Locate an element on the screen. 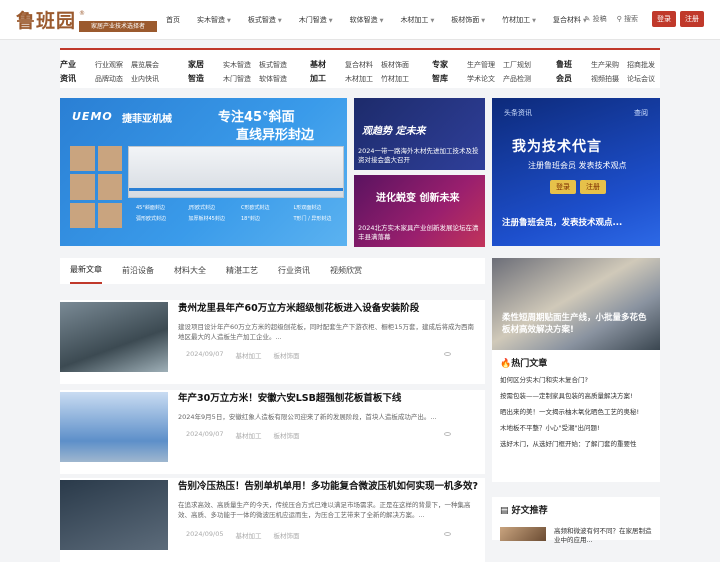 The image size is (720, 562). hot-article-link: 晒出来的美！一文揭示柚木氧化晒色工艺的奥秘! is located at coordinates (576, 412).